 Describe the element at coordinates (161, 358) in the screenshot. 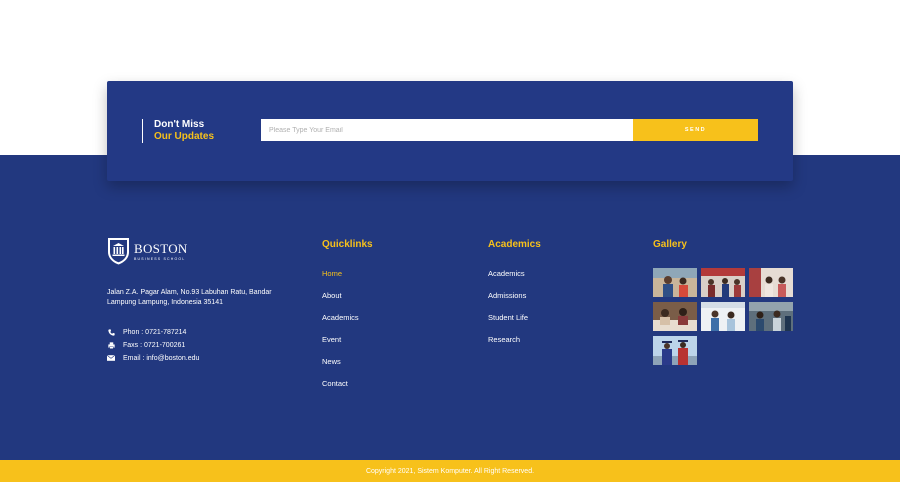

I see `contact-email-text: Email : info@boston.edu` at that location.